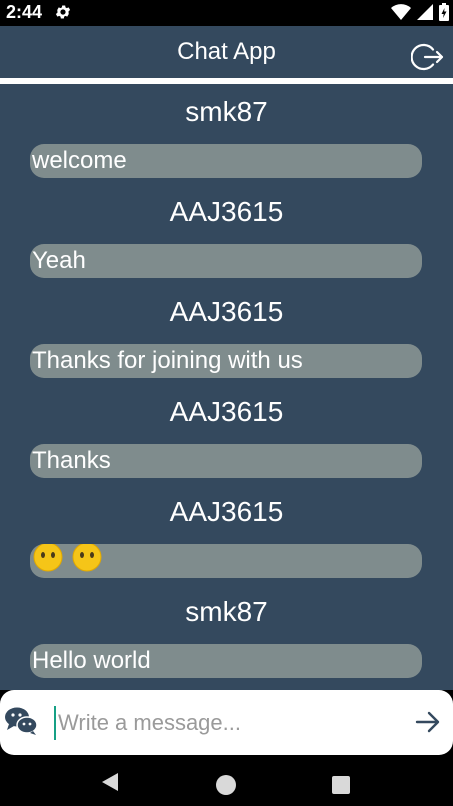 The width and height of the screenshot is (453, 806). Describe the element at coordinates (226, 134) in the screenshot. I see `message-item: smk87 welcome` at that location.